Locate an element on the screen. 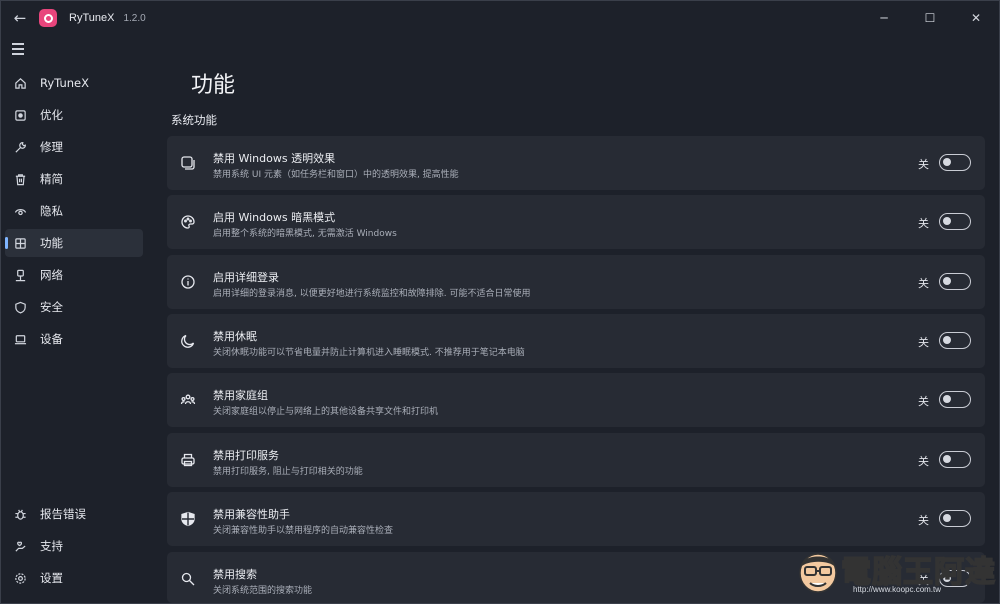 This screenshot has height=604, width=1000. window-controls: ─ ☐ ✕ is located at coordinates (930, 18).